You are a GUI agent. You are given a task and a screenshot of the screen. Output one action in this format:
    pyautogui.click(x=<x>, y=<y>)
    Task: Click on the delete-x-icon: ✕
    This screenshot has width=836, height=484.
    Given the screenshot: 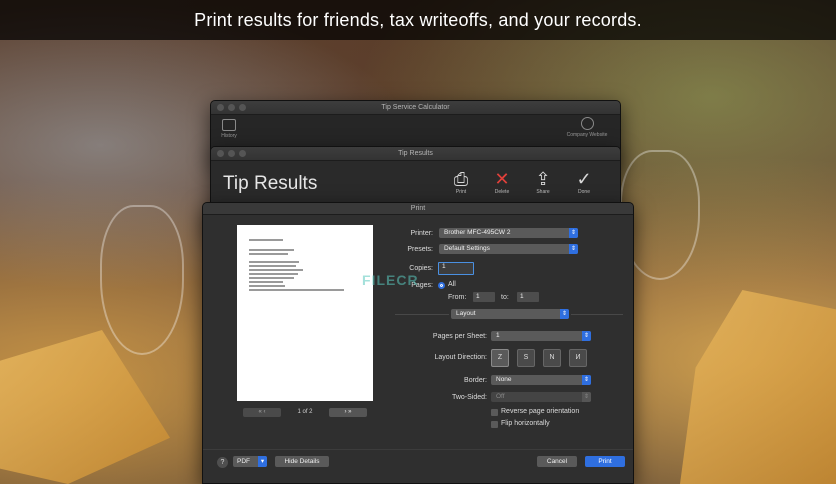 What is the action you would take?
    pyautogui.click(x=502, y=179)
    